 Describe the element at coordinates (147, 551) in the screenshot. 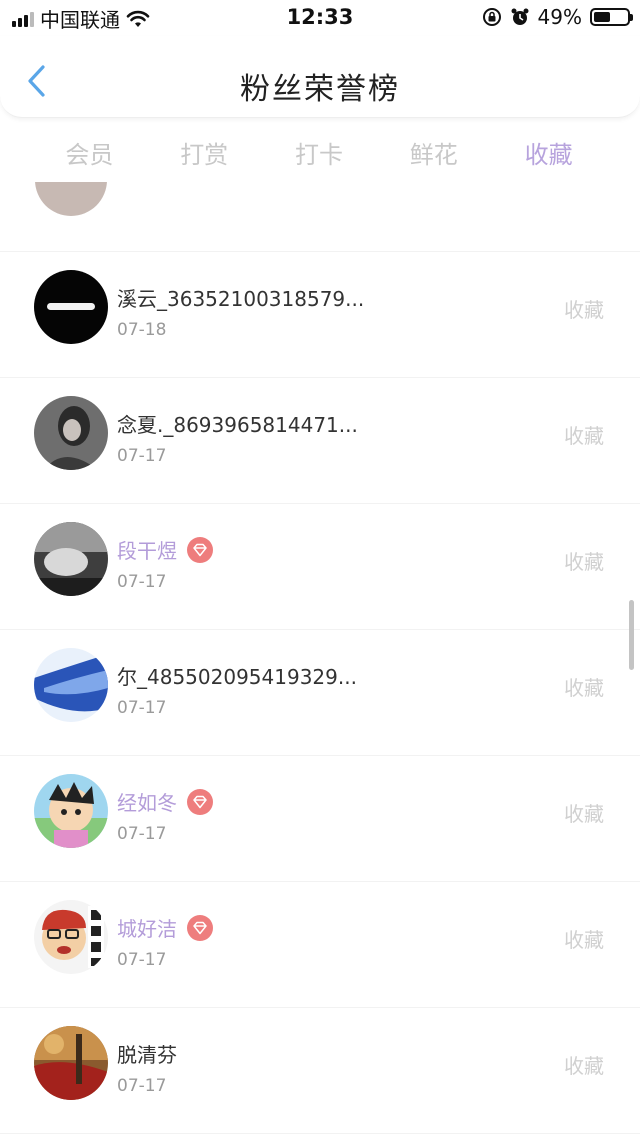

I see `fan-name: 段干煜` at that location.